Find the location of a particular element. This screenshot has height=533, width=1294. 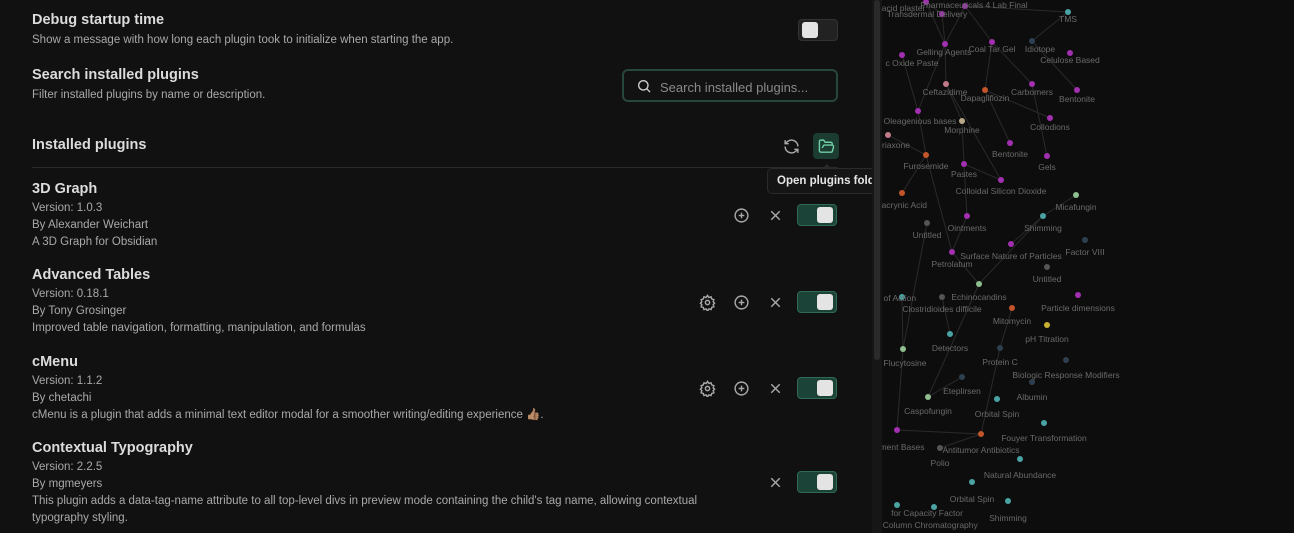

graph-node-label: Colloidal Silicon Dioxide is located at coordinates (1001, 191).